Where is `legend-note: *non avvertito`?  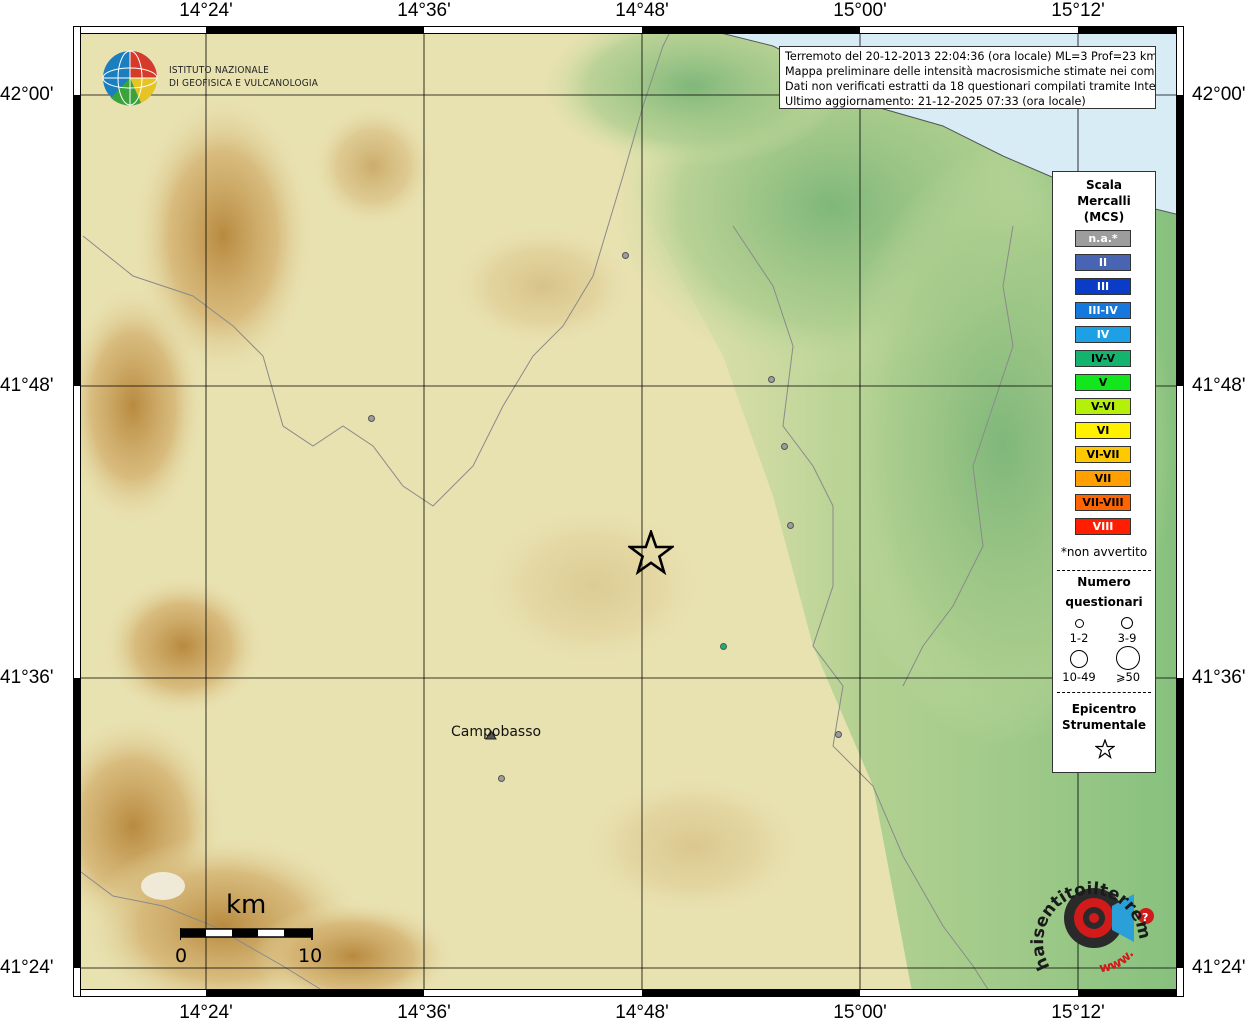
legend-note: *non avvertito is located at coordinates (1104, 552).